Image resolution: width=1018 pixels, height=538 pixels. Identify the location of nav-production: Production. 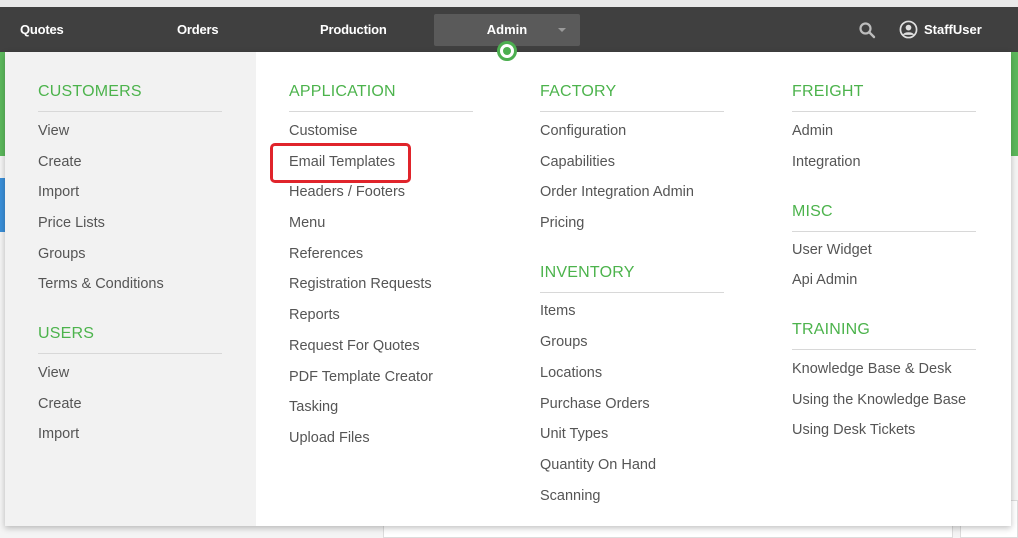
(353, 29).